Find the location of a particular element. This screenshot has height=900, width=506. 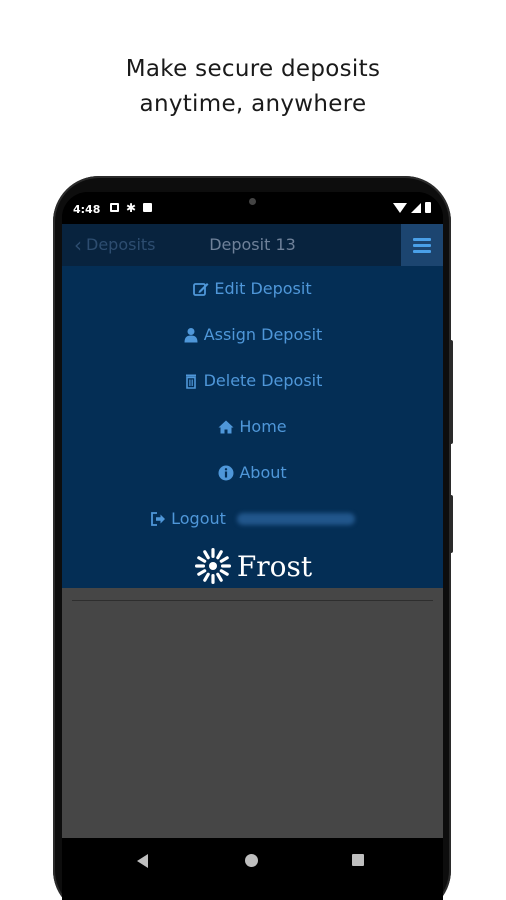

menu-button is located at coordinates (422, 245).